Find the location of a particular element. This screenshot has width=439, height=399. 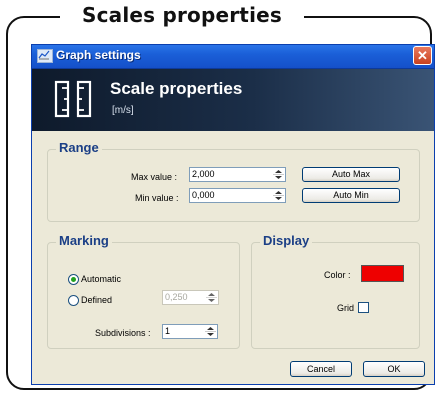

automatic-radio is located at coordinates (73, 279).